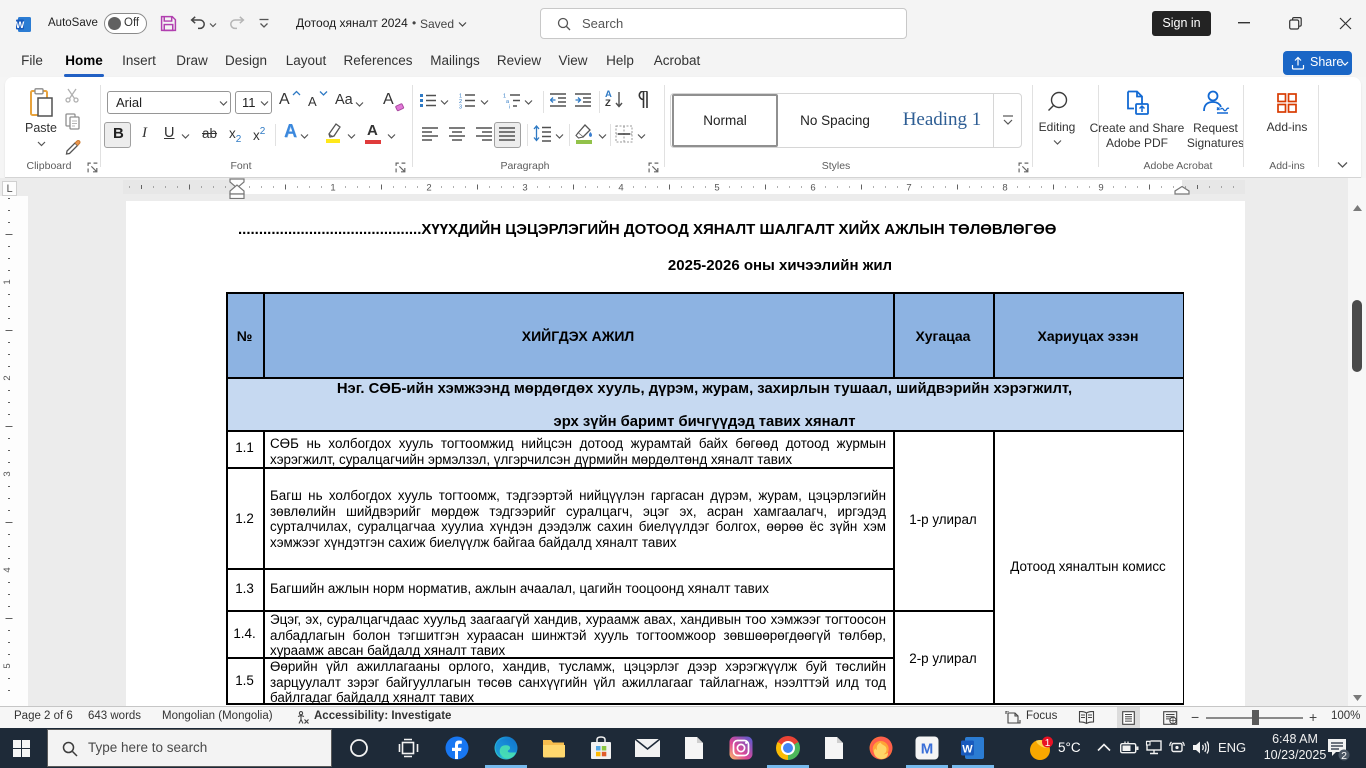 The width and height of the screenshot is (1366, 768). I want to click on svg-text: 8, so click(1004, 188).